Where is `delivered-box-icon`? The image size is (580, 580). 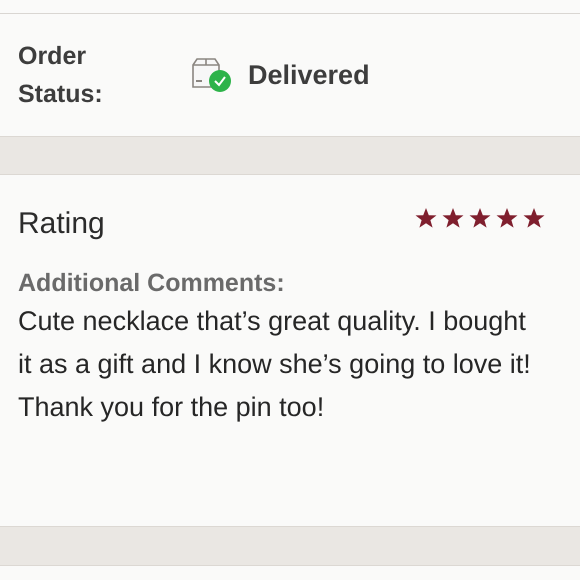 delivered-box-icon is located at coordinates (211, 75).